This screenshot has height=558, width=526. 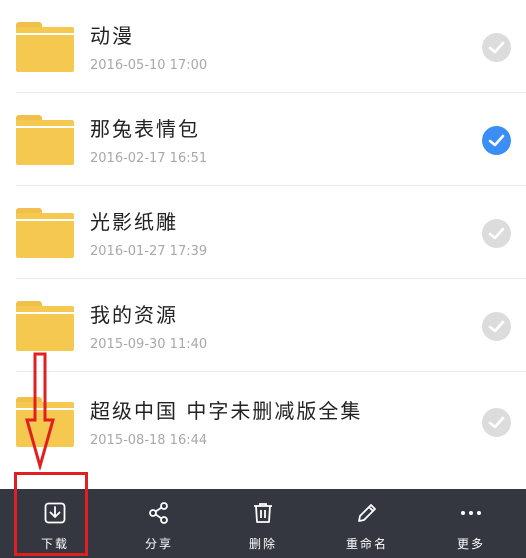 I want to click on more-label: 更多, so click(x=470, y=544).